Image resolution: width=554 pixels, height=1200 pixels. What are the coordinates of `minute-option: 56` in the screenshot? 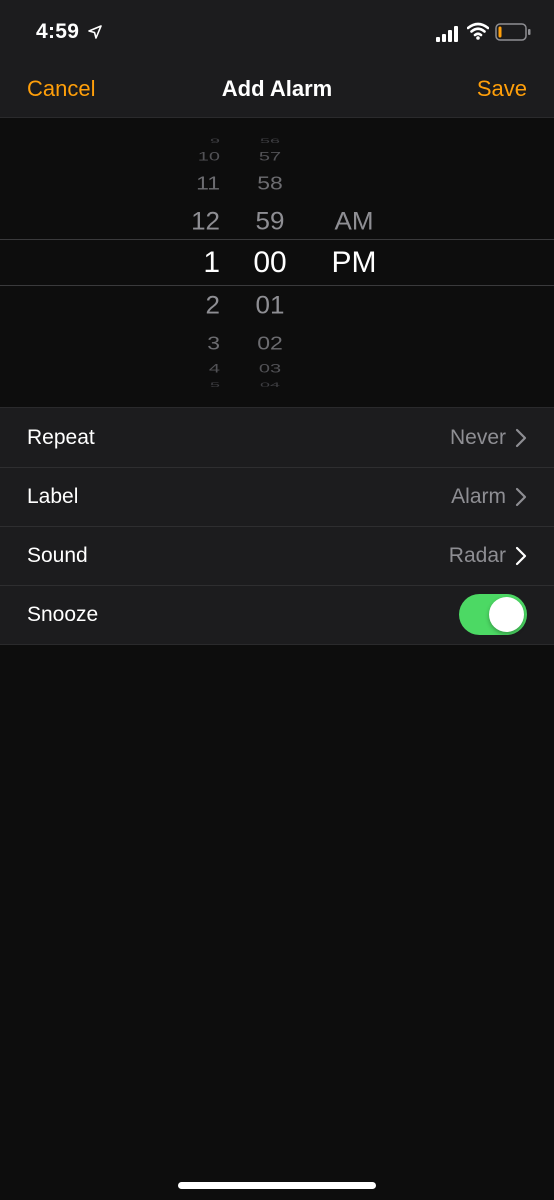 It's located at (270, 141).